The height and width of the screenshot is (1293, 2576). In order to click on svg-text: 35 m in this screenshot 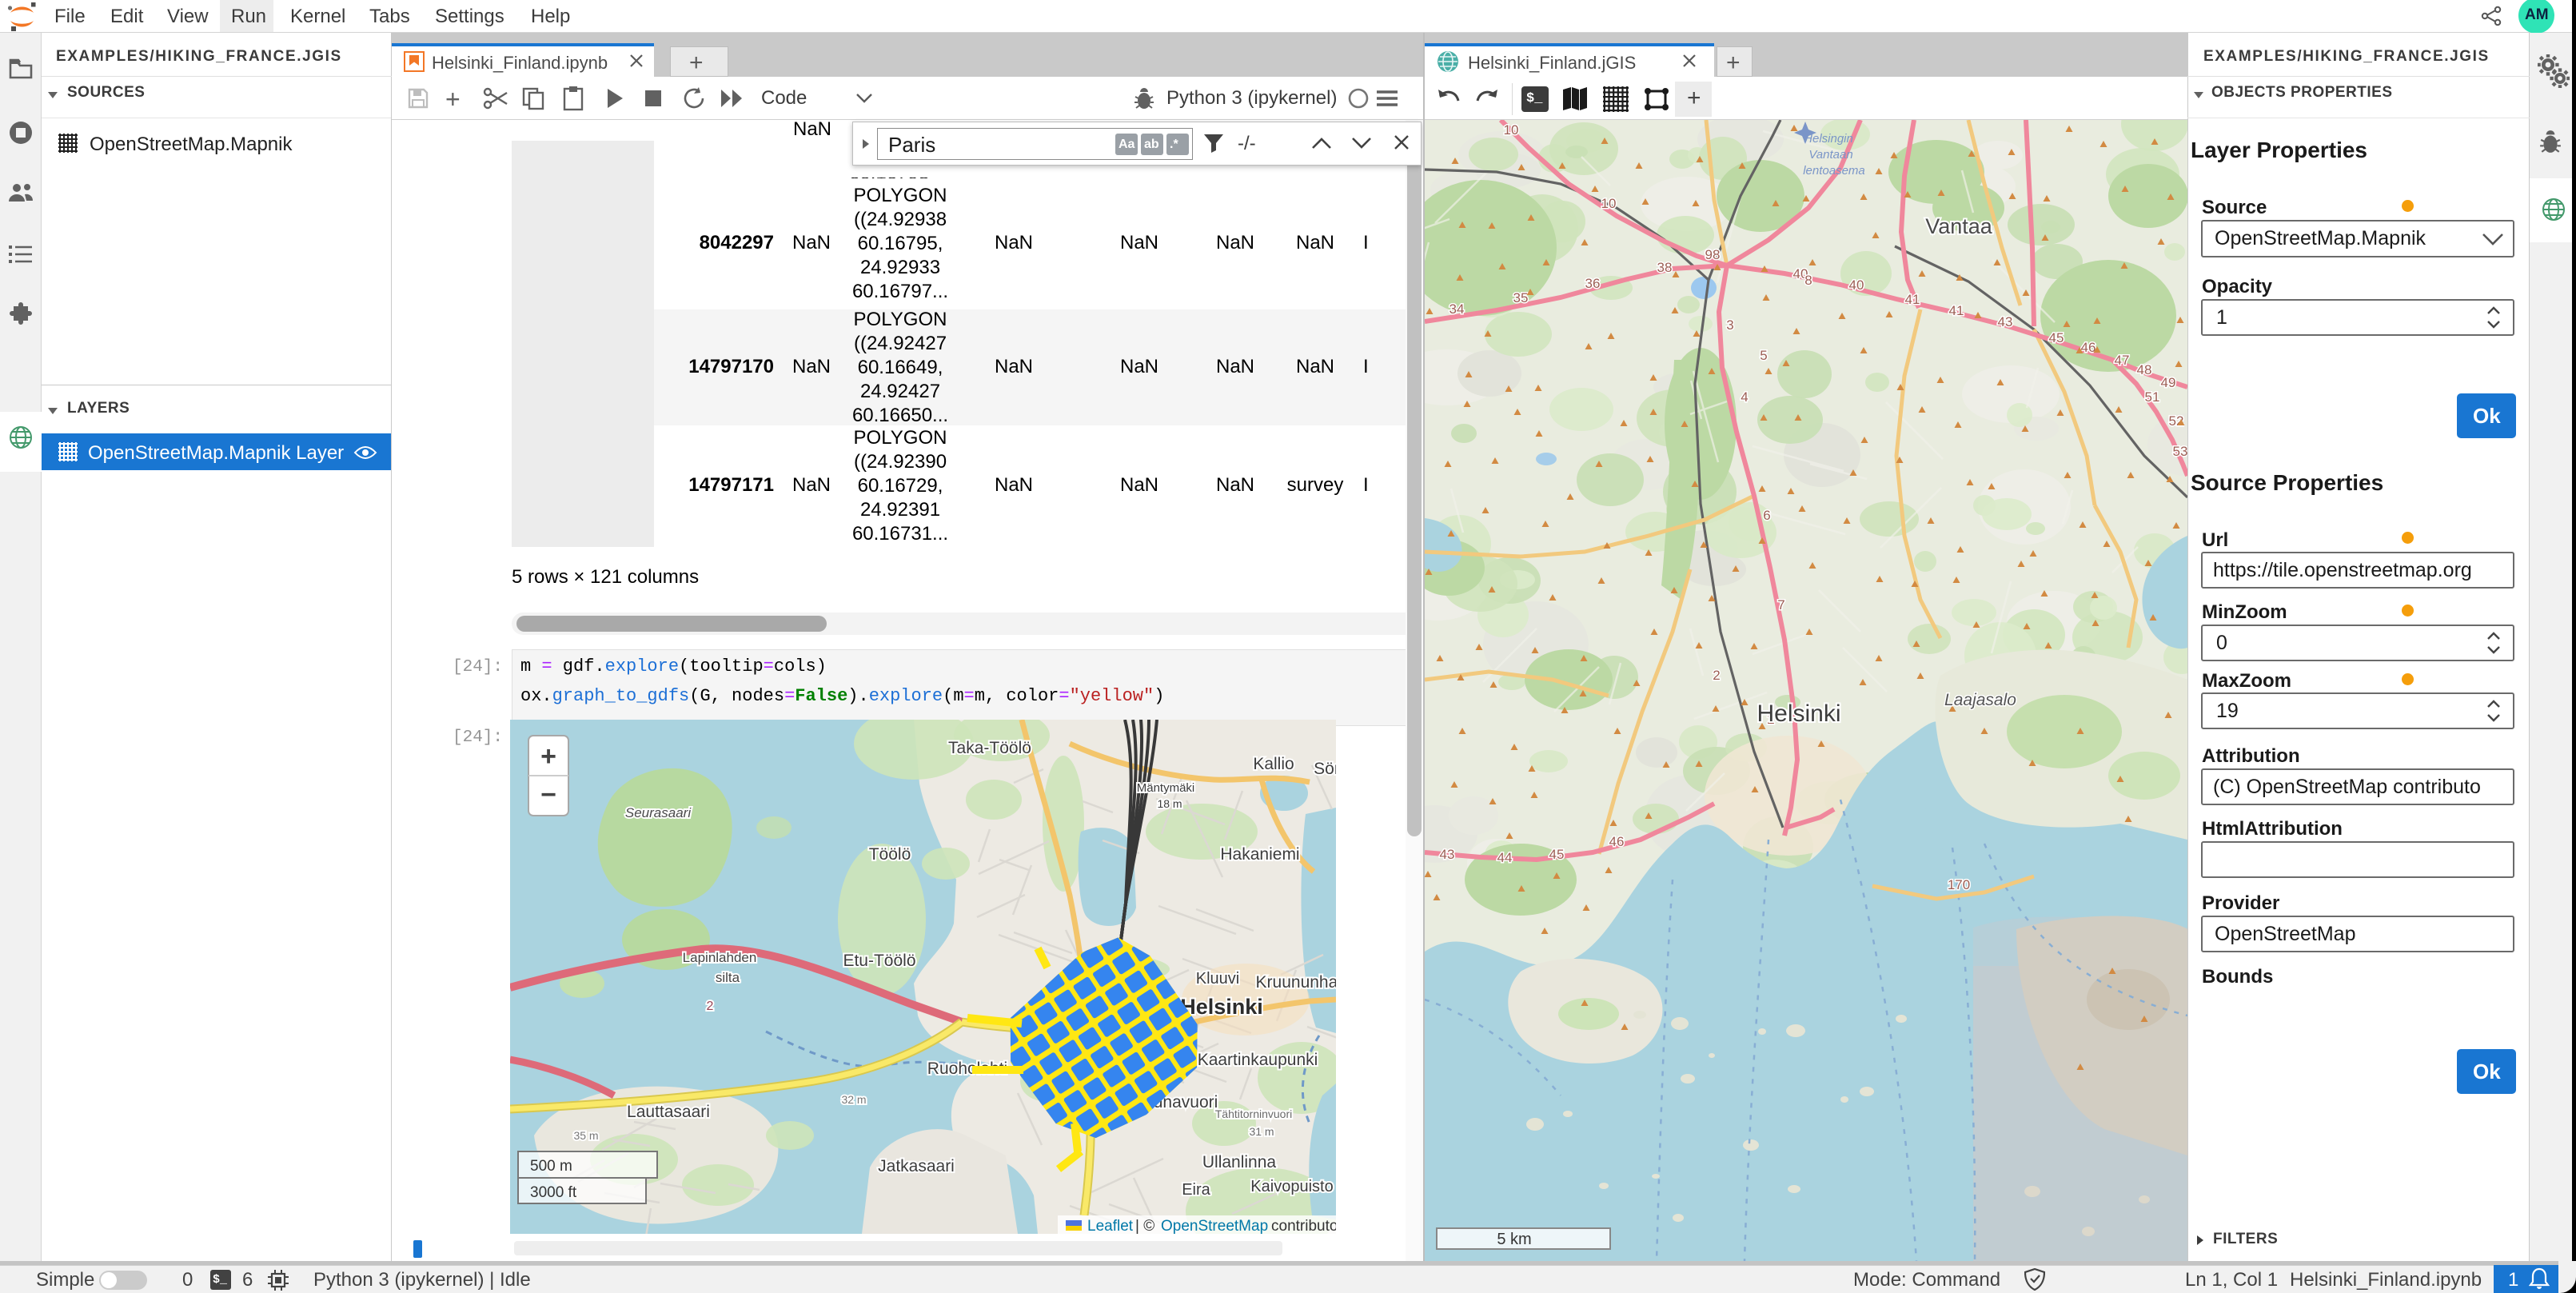, I will do `click(585, 1135)`.